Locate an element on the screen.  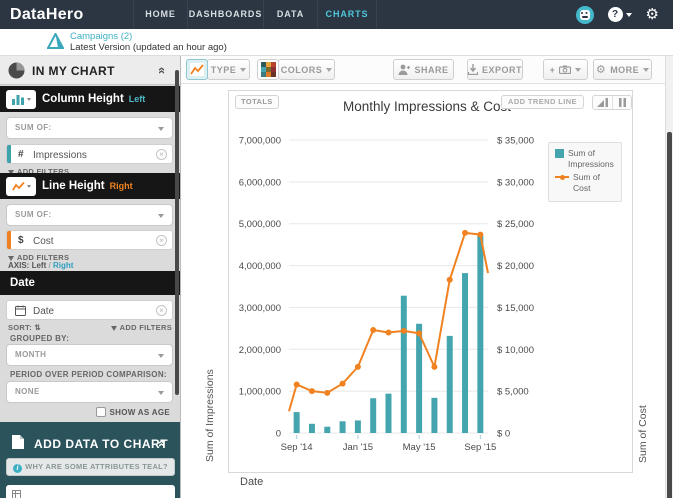
cost-field-chip: $ Cost × is located at coordinates (89, 240).